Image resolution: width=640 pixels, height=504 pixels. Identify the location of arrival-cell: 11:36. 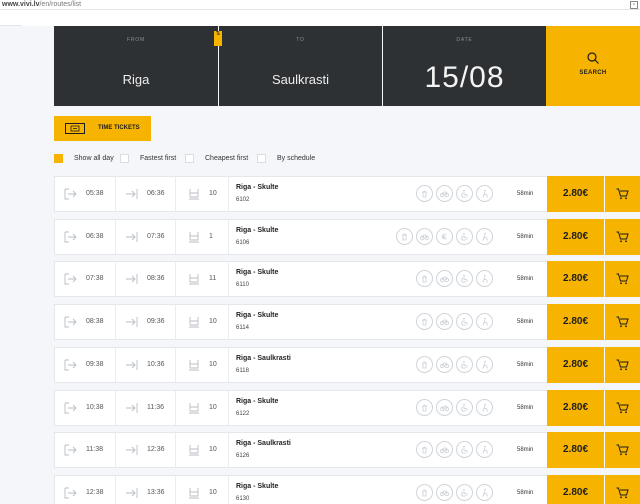
(145, 408).